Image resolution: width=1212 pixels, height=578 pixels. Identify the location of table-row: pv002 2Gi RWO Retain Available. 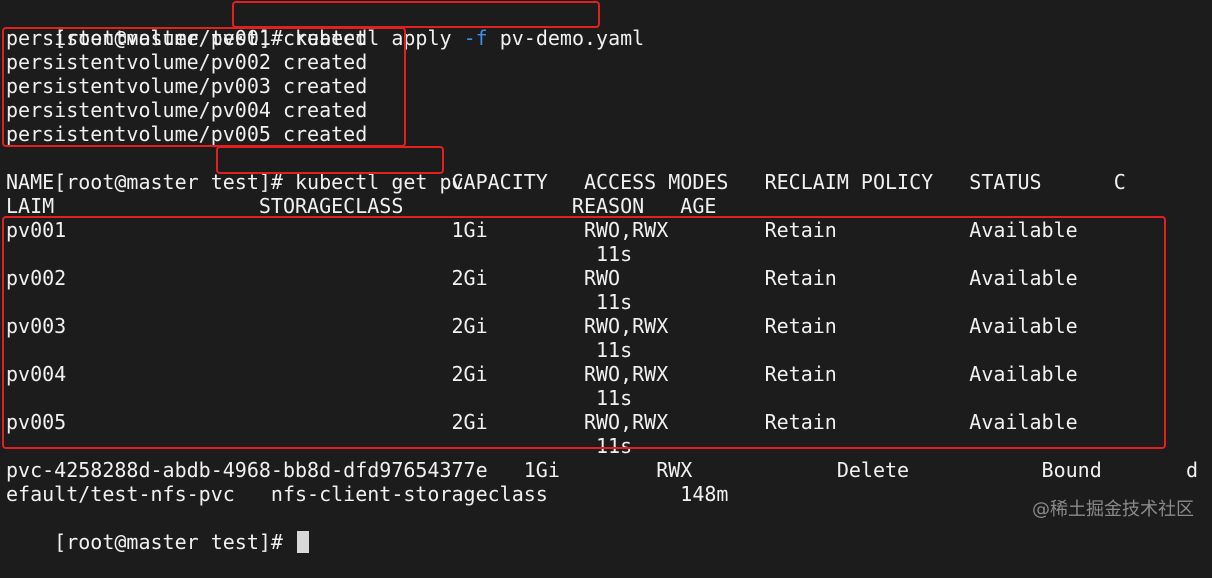
(542, 278).